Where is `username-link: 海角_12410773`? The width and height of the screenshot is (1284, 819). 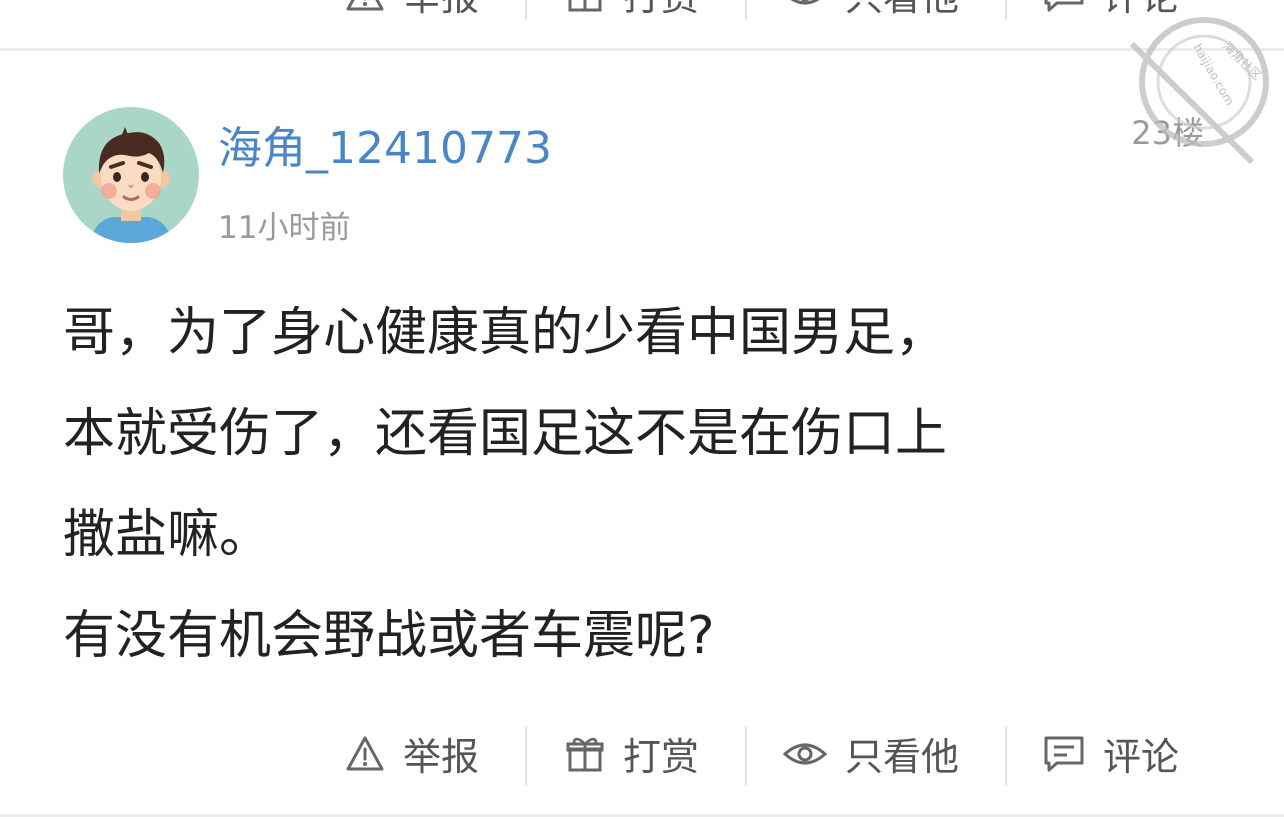 username-link: 海角_12410773 is located at coordinates (385, 144).